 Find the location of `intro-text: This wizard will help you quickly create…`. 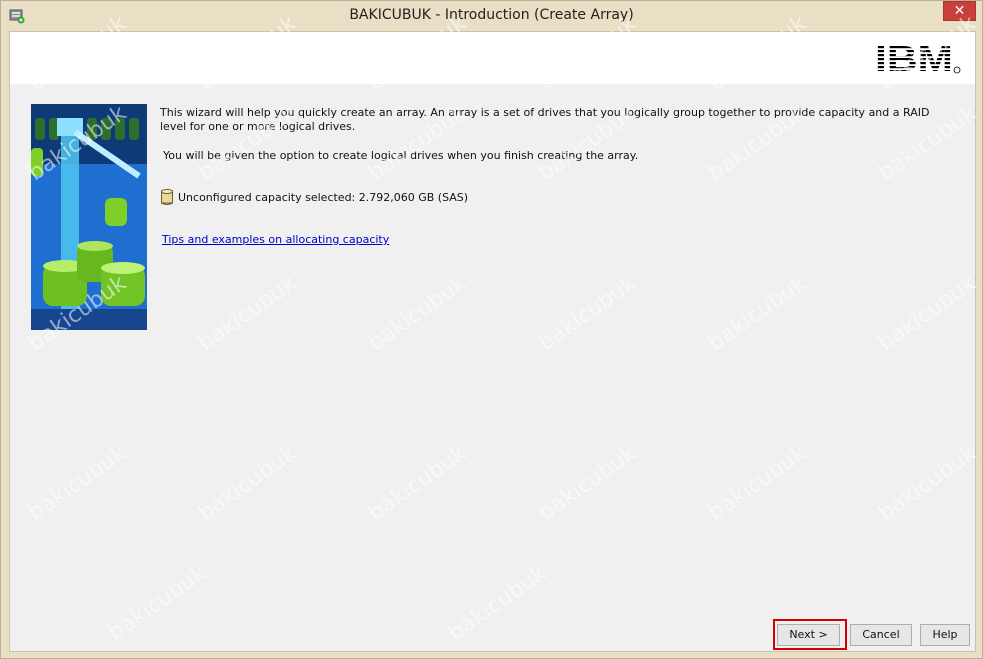

intro-text: This wizard will help you quickly create… is located at coordinates (545, 119).